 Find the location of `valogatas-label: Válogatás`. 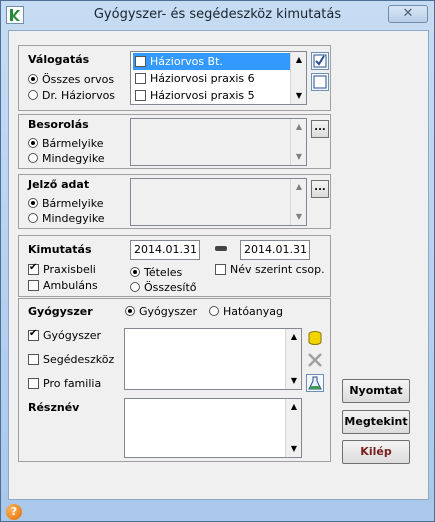

valogatas-label: Válogatás is located at coordinates (59, 59).